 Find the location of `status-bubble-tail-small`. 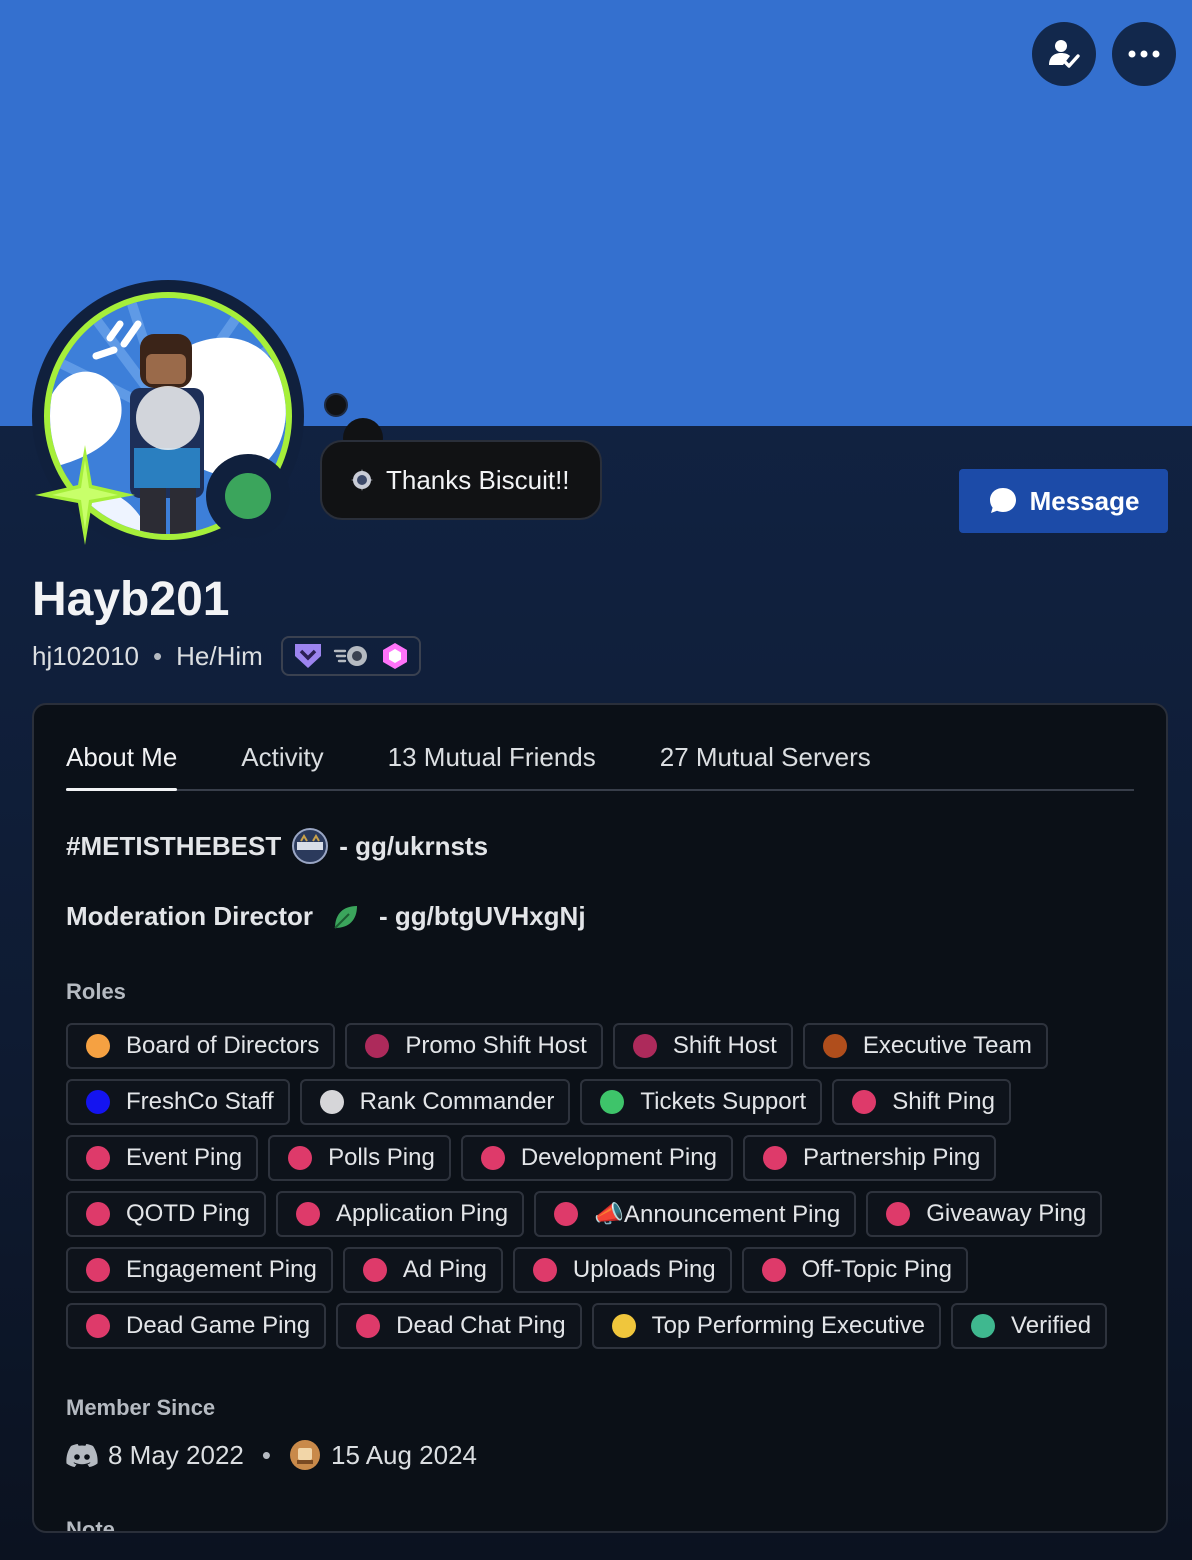

status-bubble-tail-small is located at coordinates (336, 405).